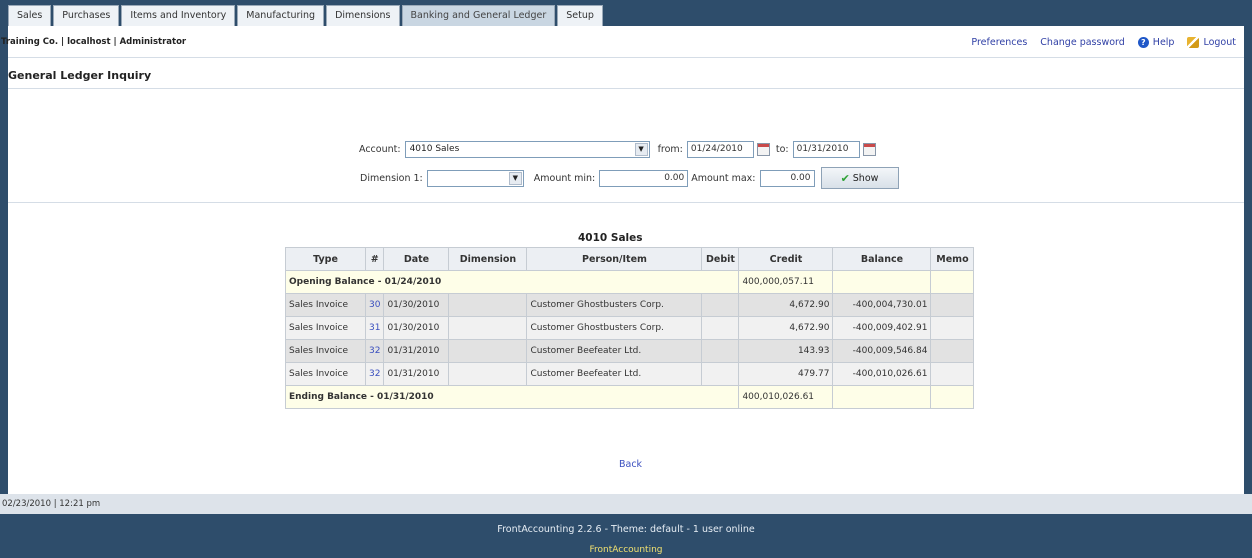 This screenshot has width=1252, height=558. Describe the element at coordinates (1193, 42) in the screenshot. I see `key-icon` at that location.